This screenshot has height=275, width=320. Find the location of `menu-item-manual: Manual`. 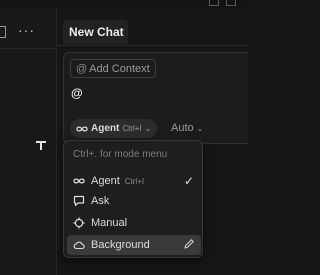

menu-item-manual: Manual is located at coordinates (134, 223).